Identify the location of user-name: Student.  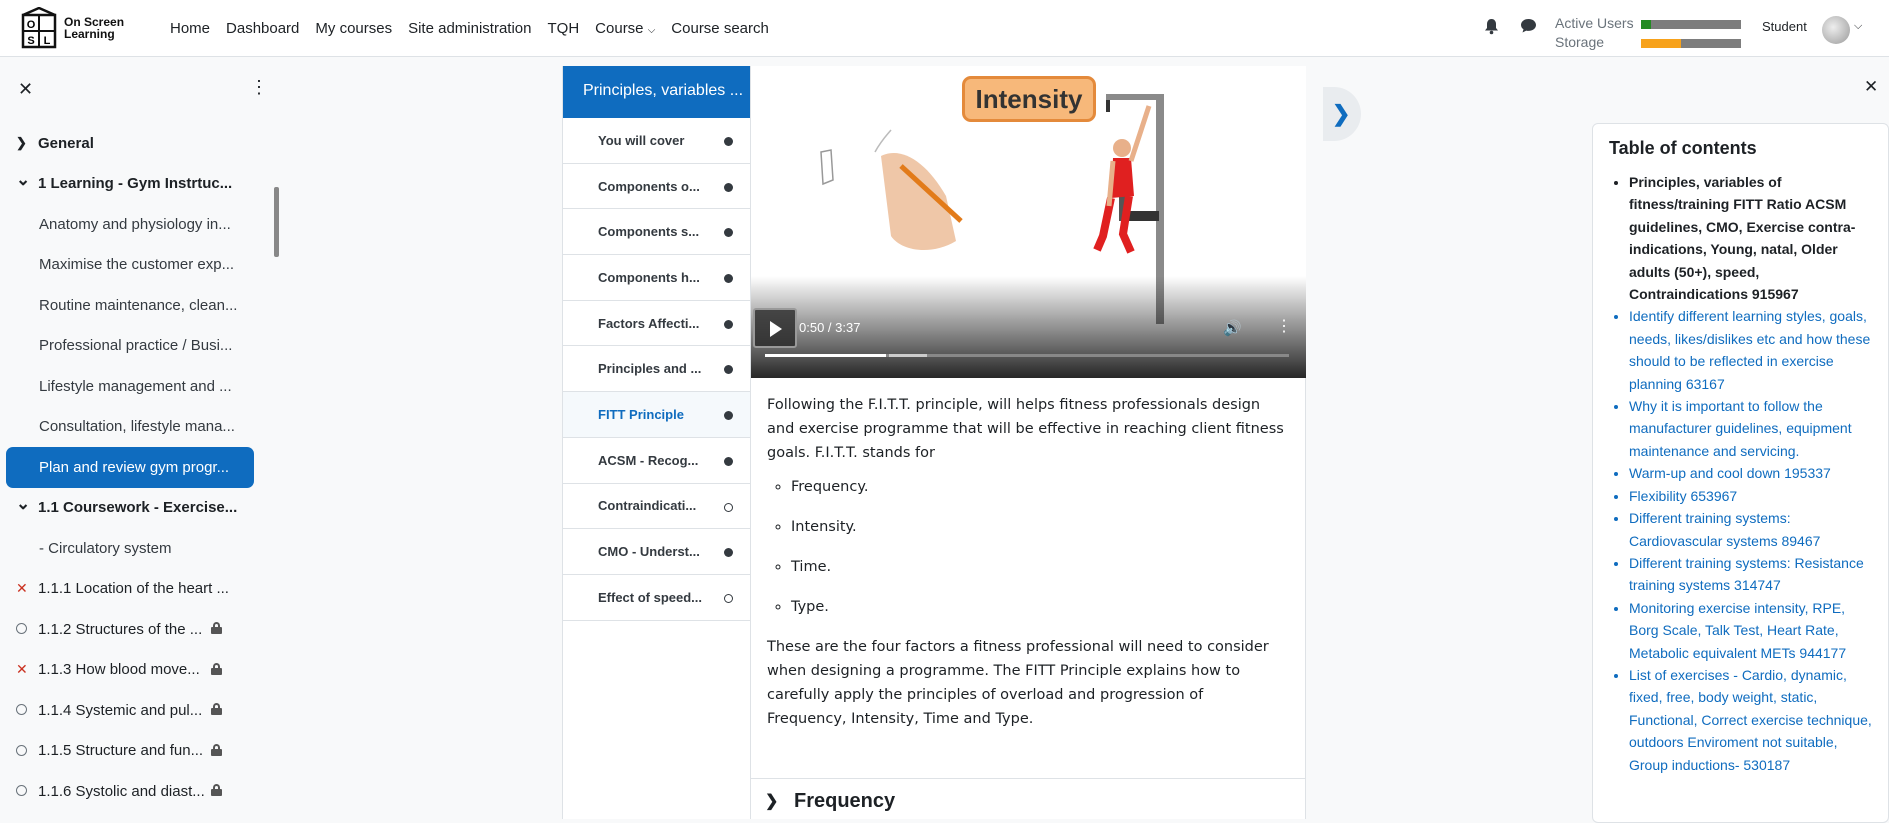
(1784, 26).